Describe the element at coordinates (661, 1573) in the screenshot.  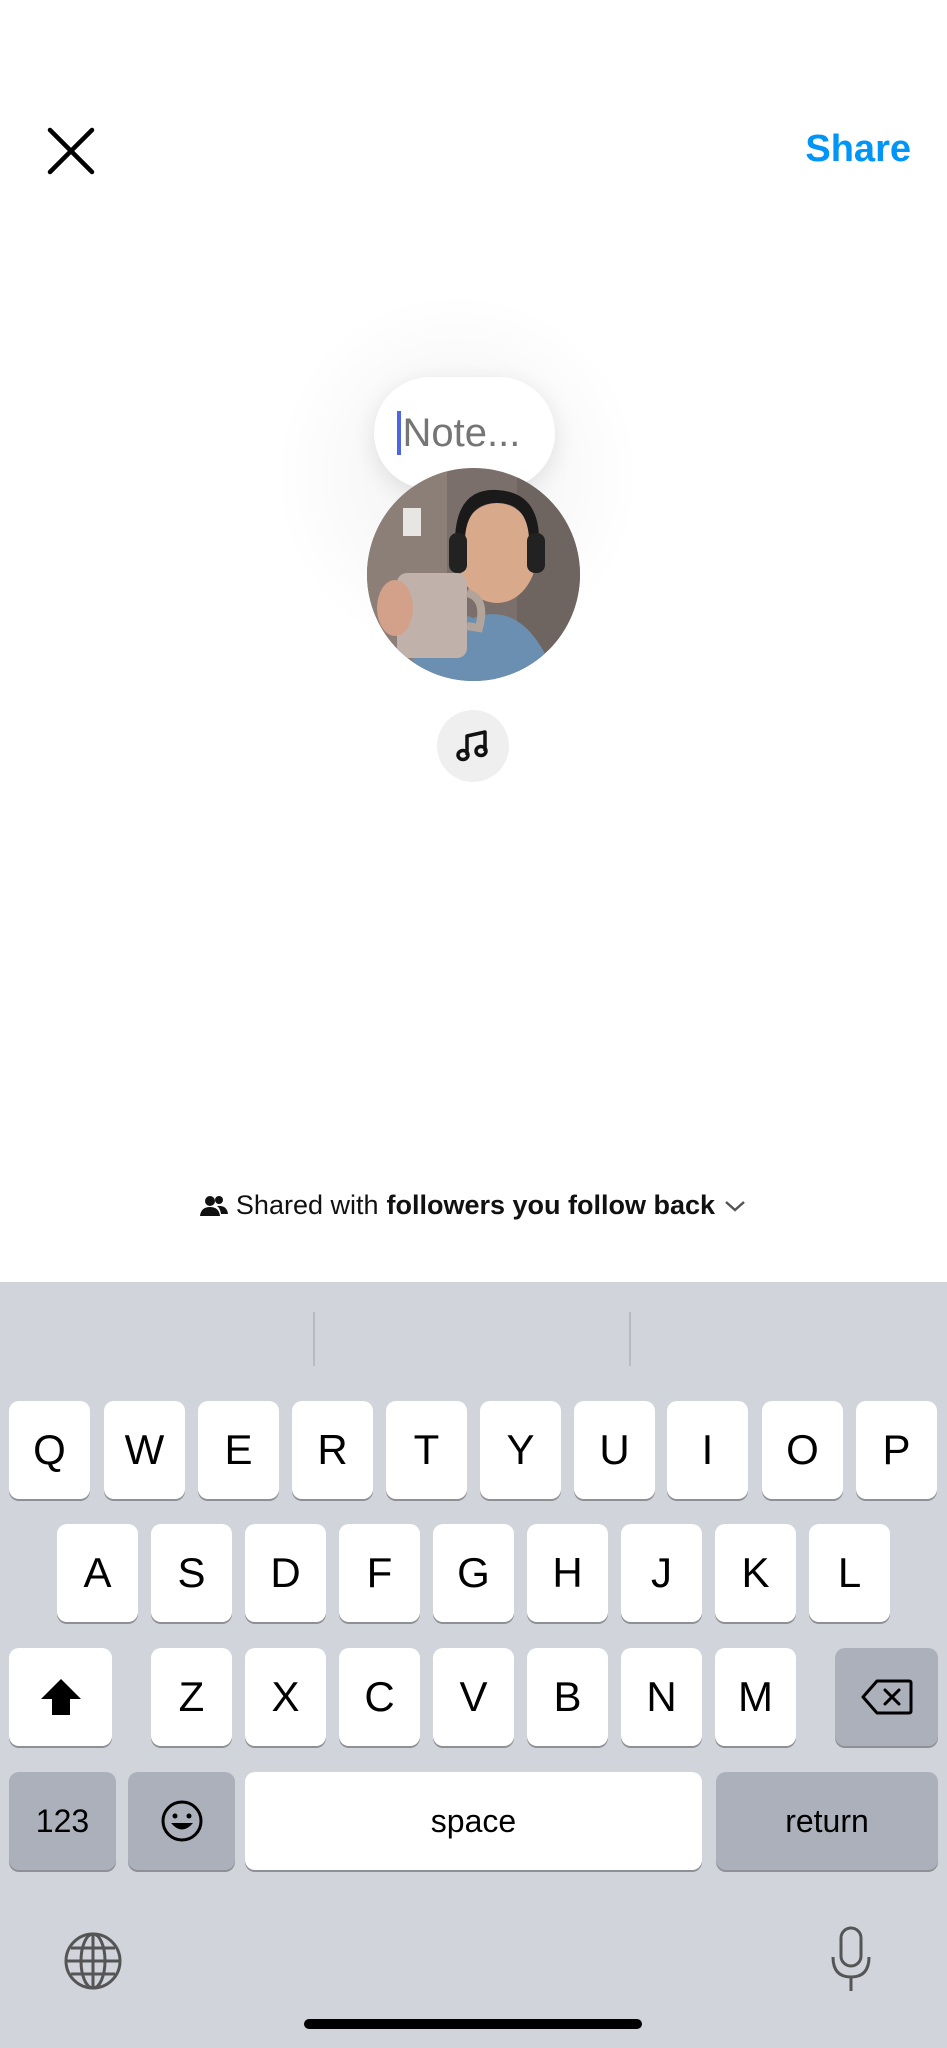
I see `key-j: J` at that location.